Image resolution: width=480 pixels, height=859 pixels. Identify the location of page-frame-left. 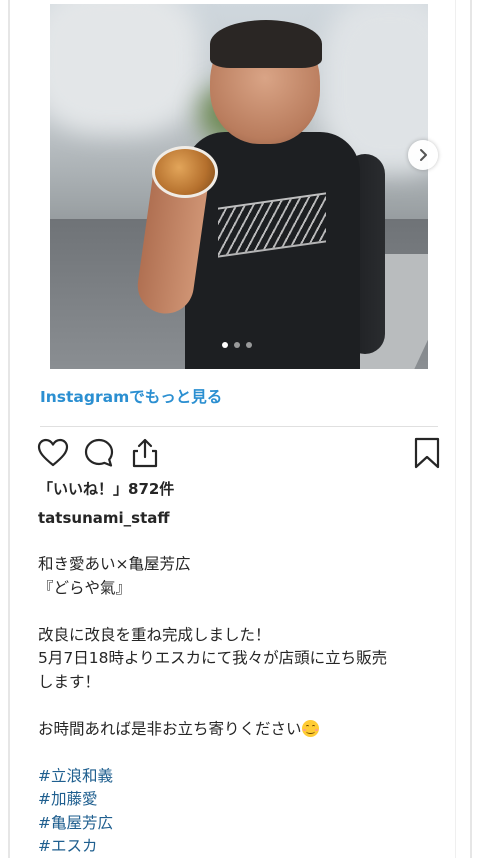
(9, 429).